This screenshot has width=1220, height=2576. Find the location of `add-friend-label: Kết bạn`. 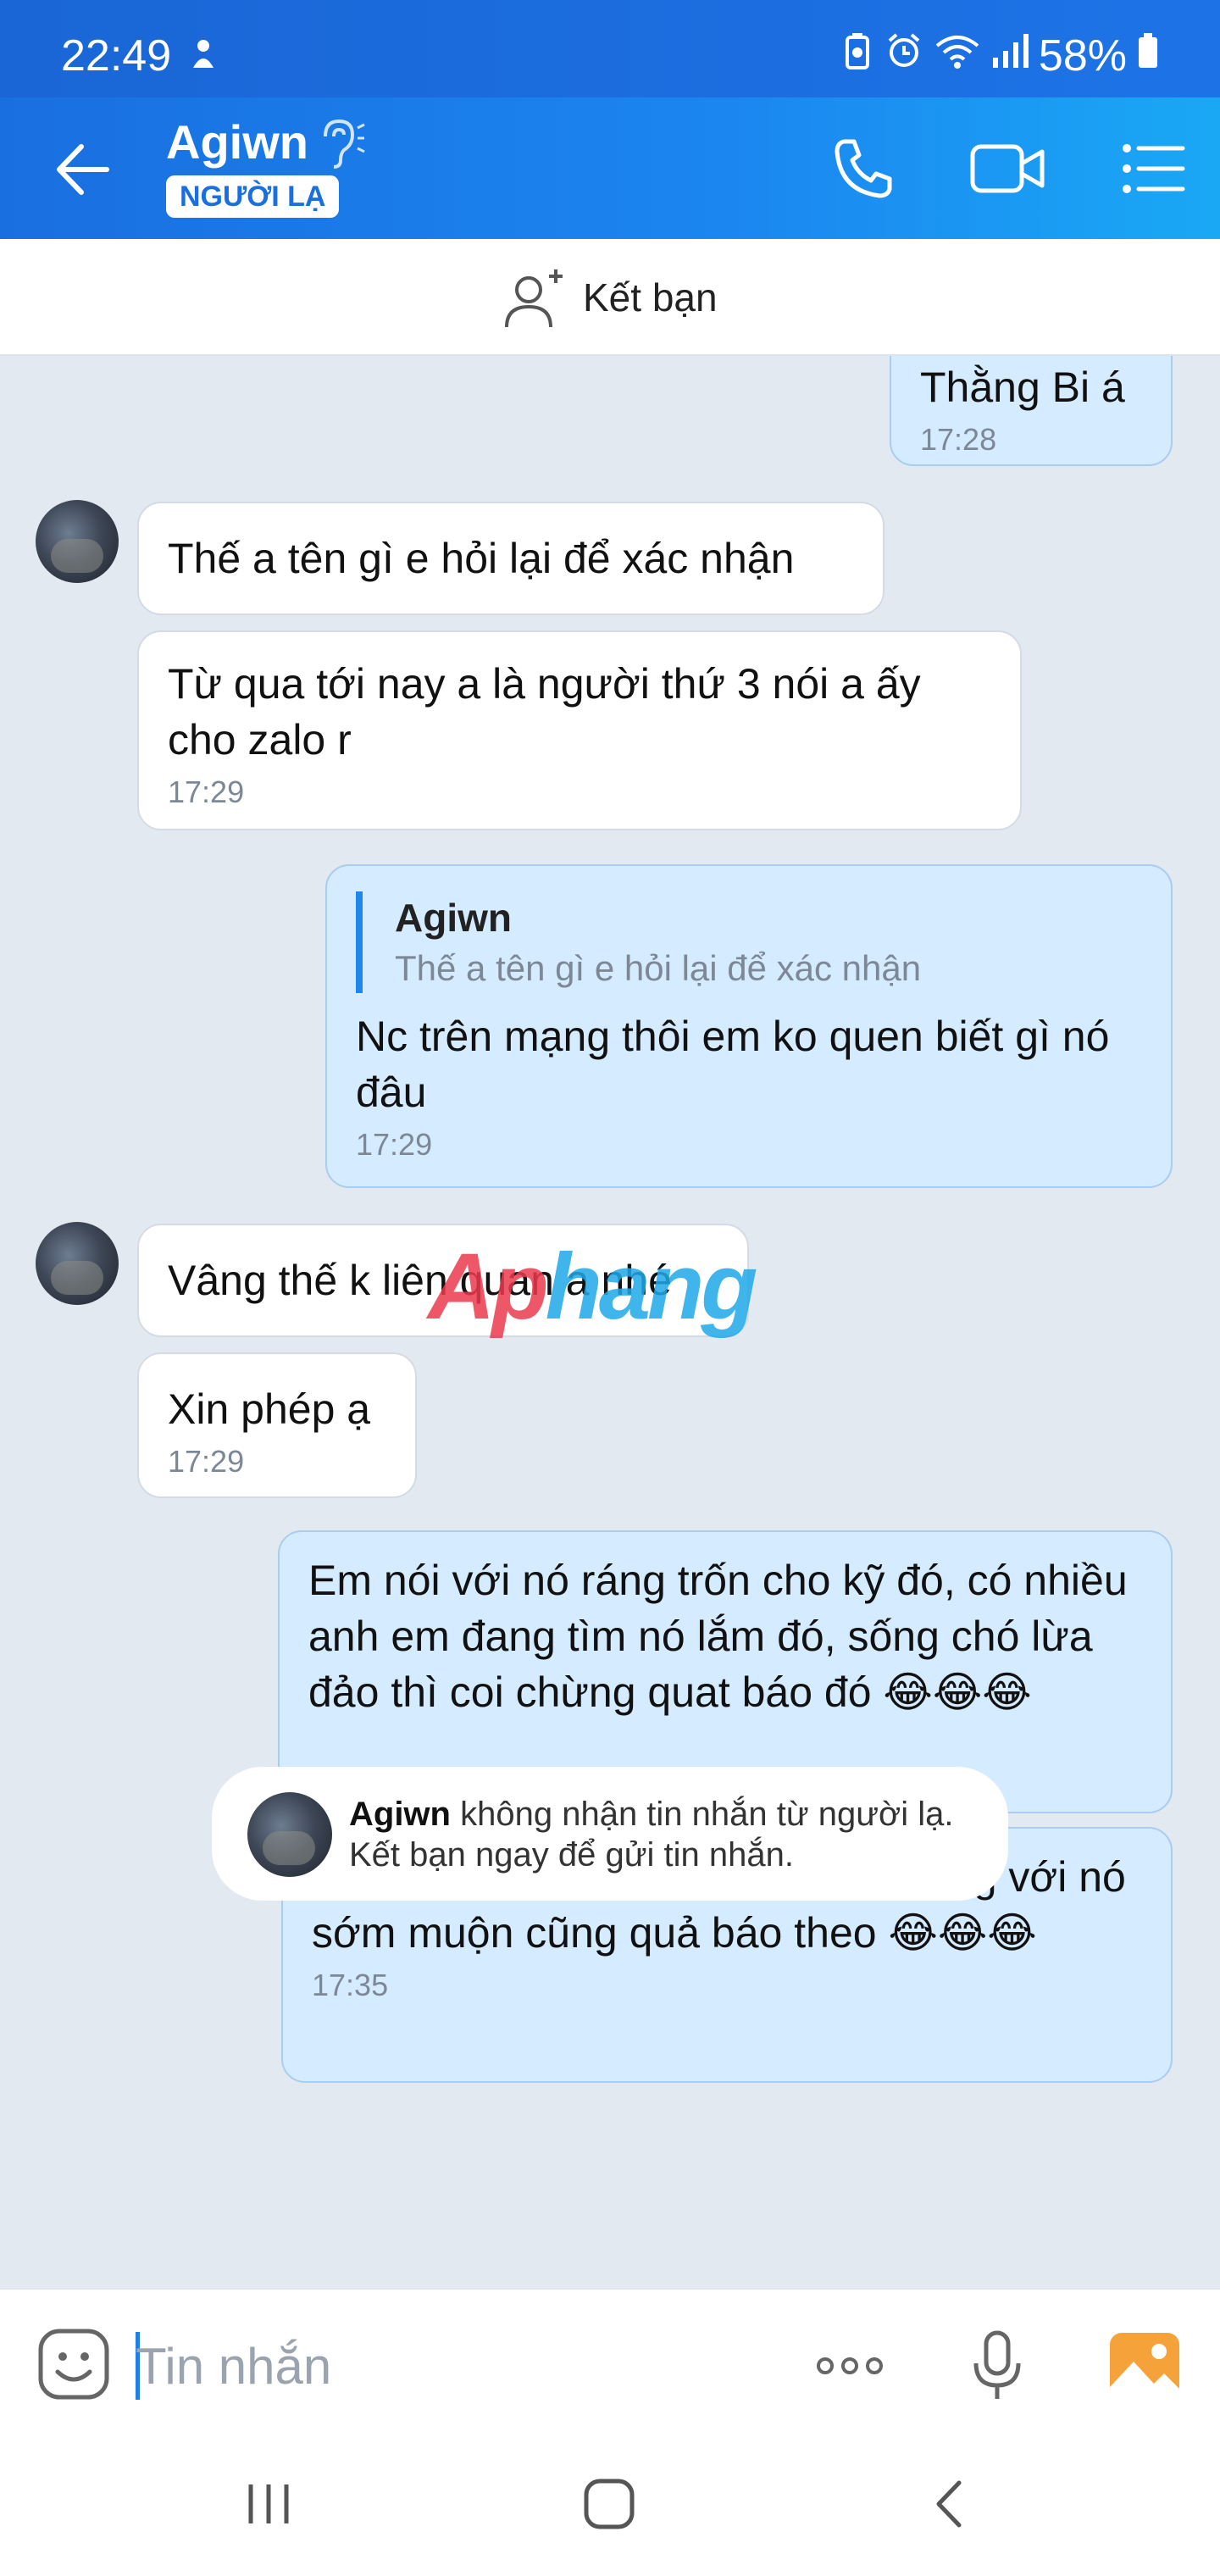

add-friend-label: Kết bạn is located at coordinates (650, 297).